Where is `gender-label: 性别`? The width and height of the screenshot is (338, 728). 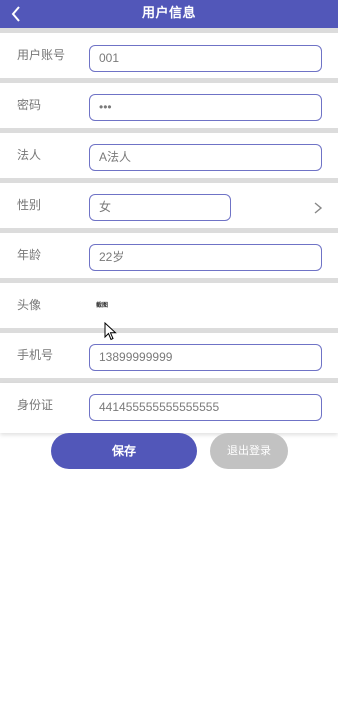 gender-label: 性别 is located at coordinates (29, 205).